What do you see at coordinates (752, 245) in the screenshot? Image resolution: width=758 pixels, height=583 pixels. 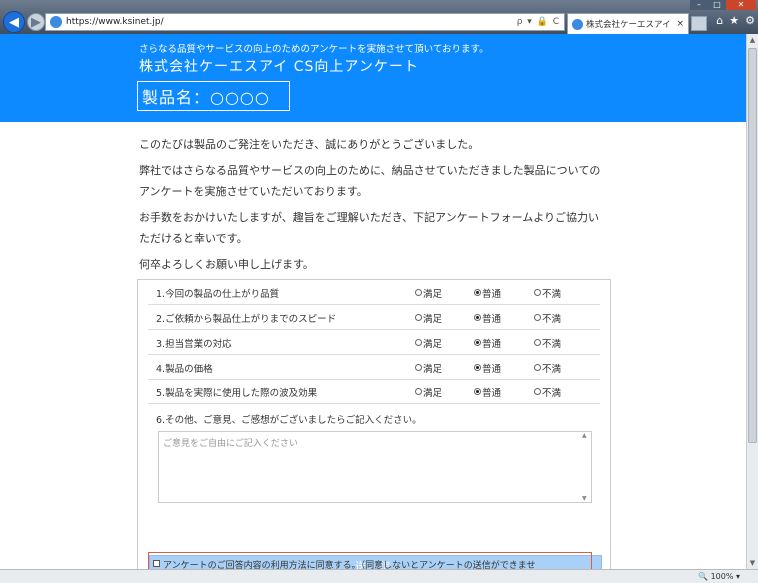 I see `scrollbar-thumb` at bounding box center [752, 245].